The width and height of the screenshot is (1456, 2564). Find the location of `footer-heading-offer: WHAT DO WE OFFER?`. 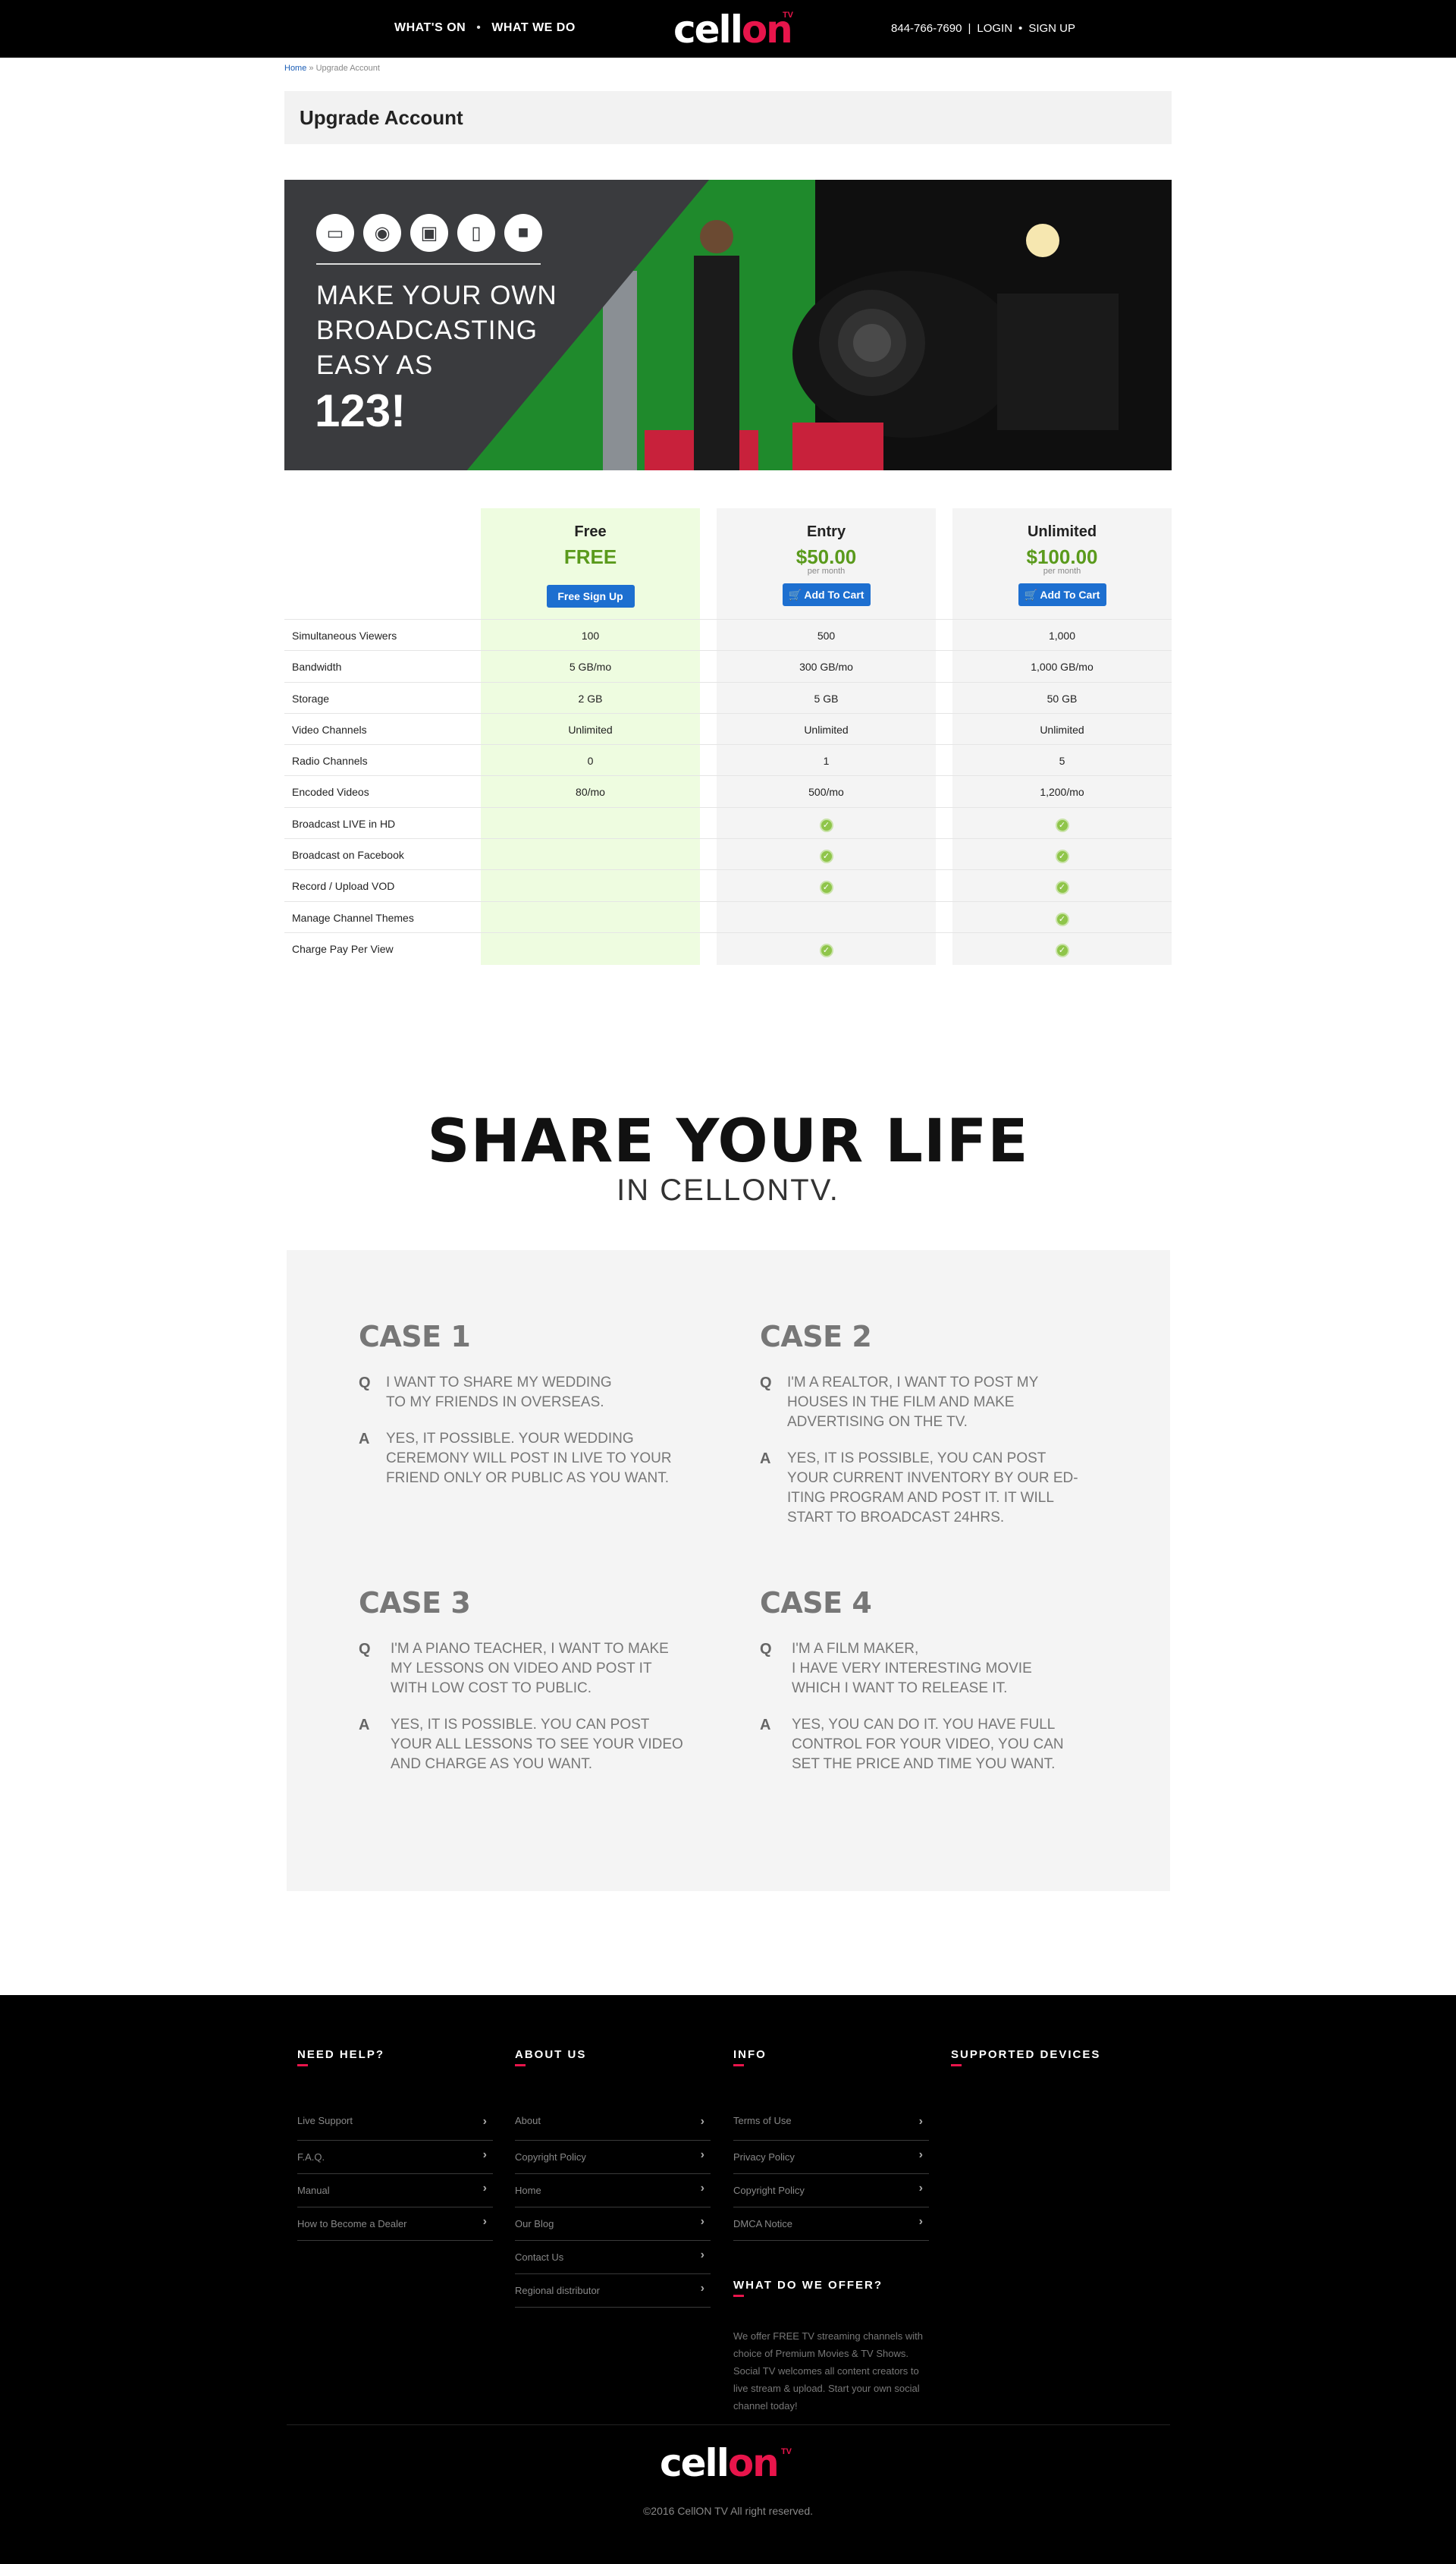

footer-heading-offer: WHAT DO WE OFFER? is located at coordinates (808, 2285).